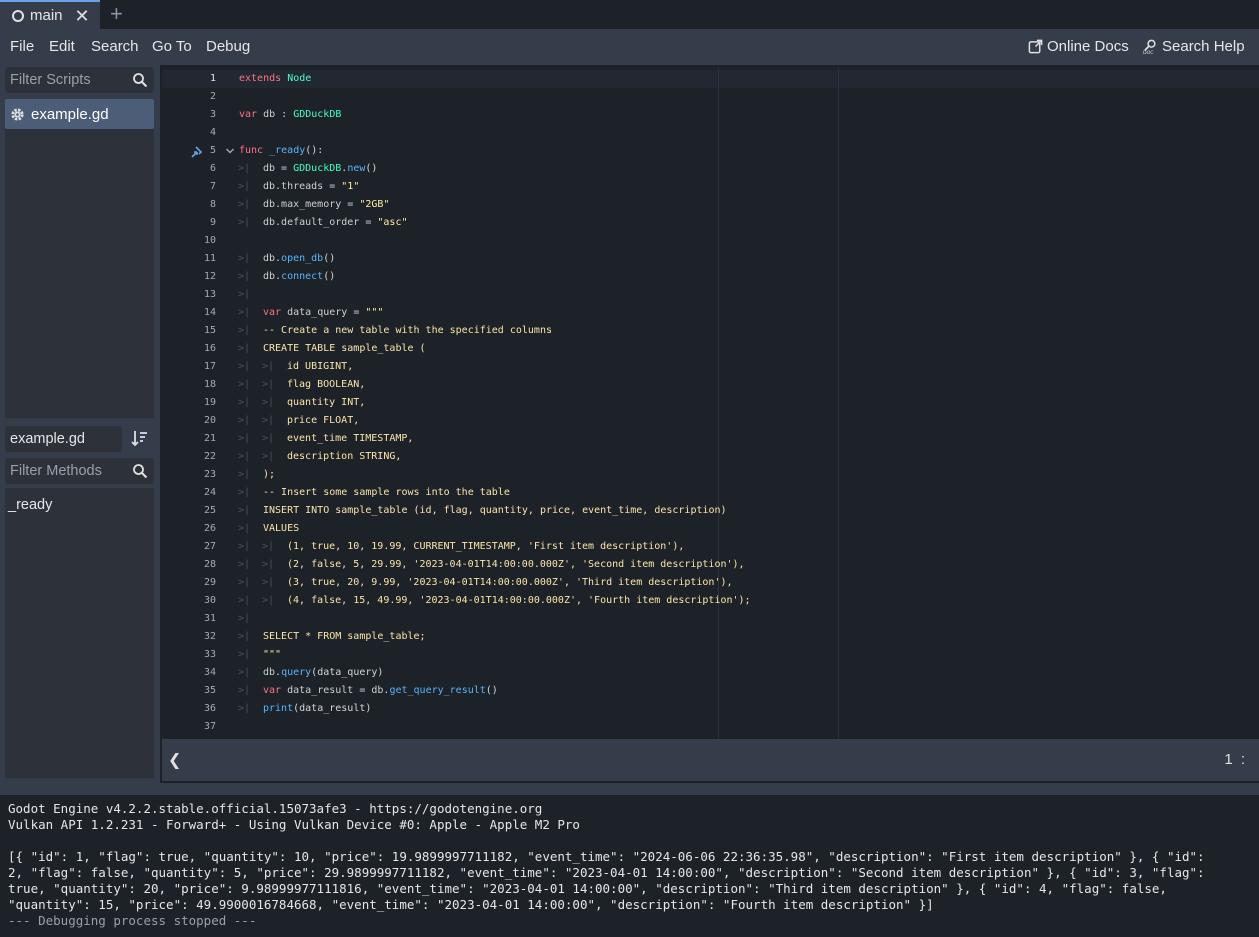  I want to click on tab-main: main ✕, so click(50, 14).